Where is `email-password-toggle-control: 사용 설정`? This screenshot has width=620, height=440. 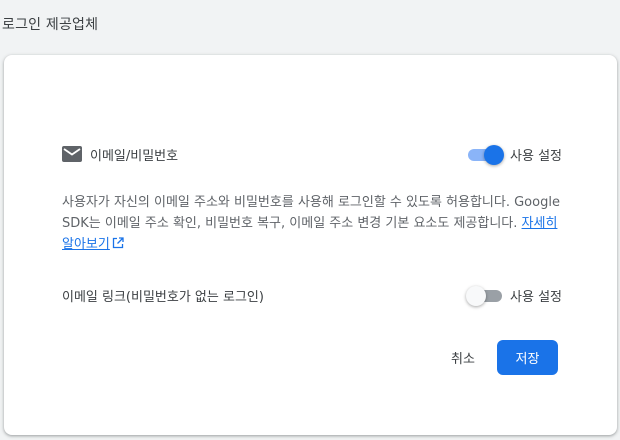
email-password-toggle-control: 사용 설정 is located at coordinates (515, 154).